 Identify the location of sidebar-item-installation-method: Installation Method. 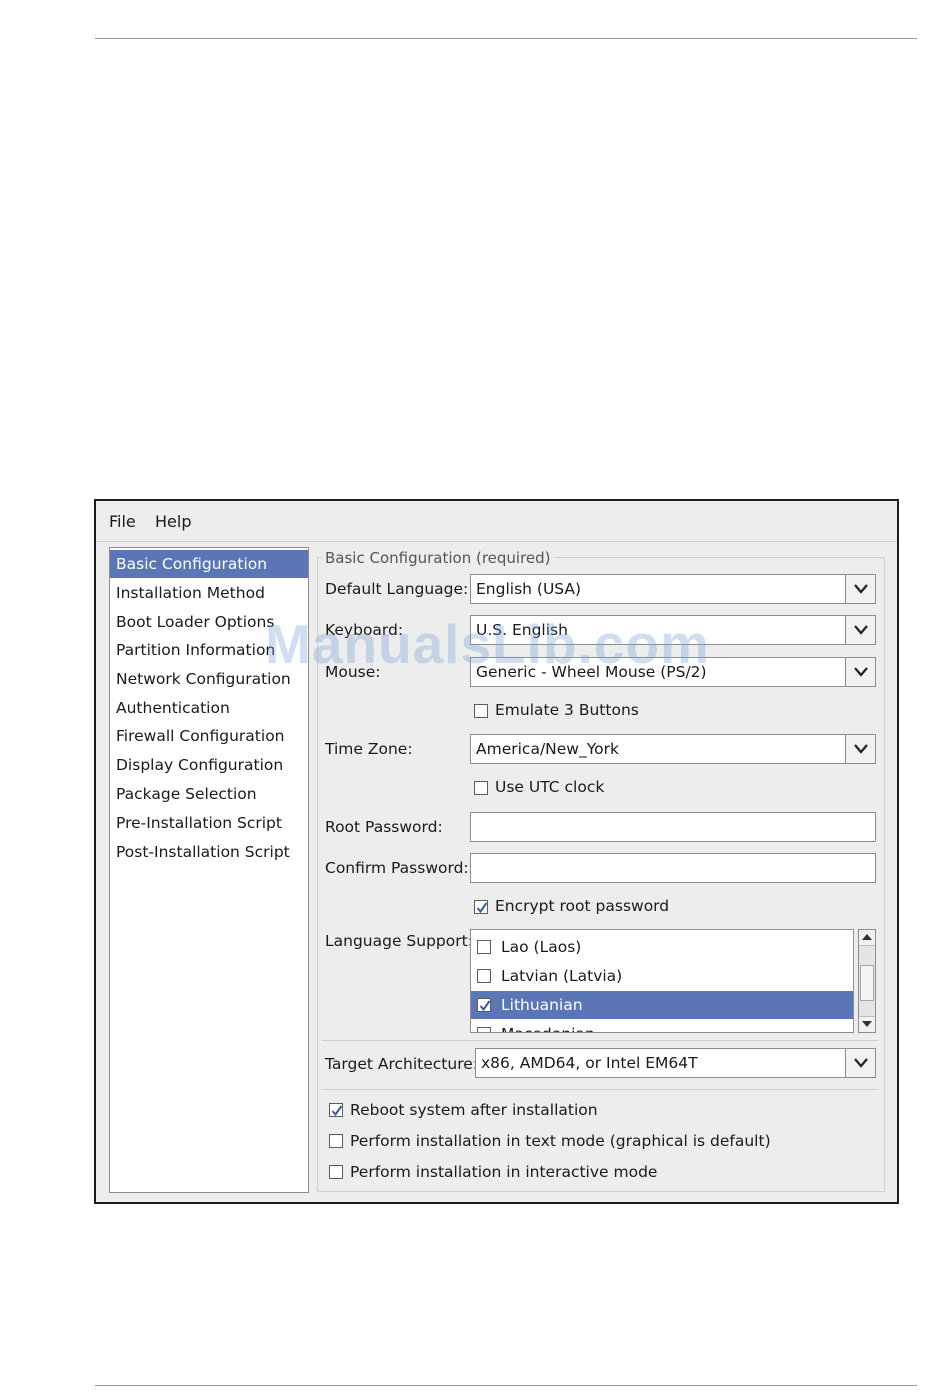
(209, 593).